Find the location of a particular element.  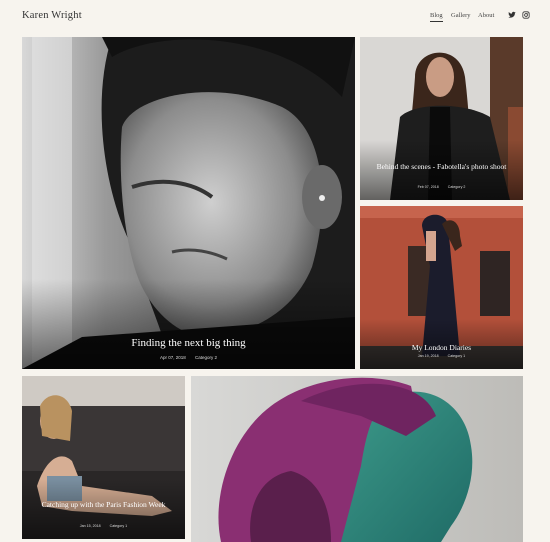

post-date: Feb 07, 2018 is located at coordinates (428, 187).